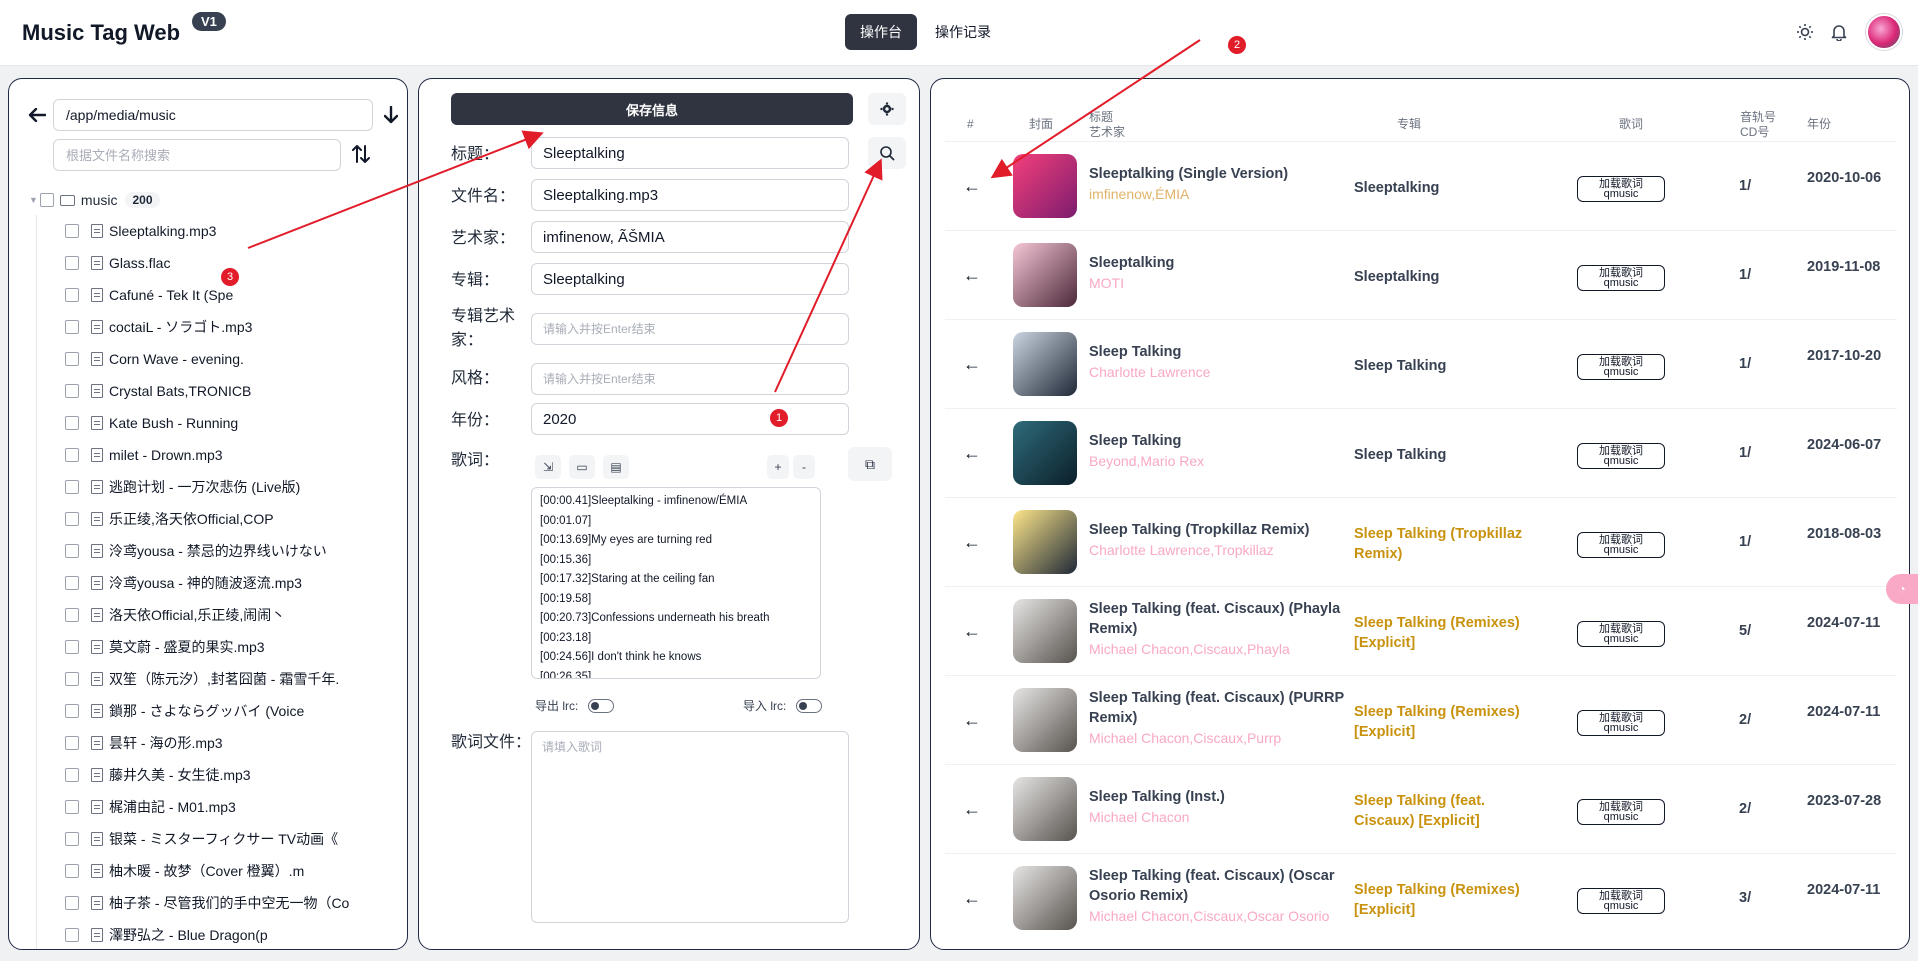  I want to click on file-tree-item: 柚木暖 - 故梦（Cover 橙翼）.m, so click(208, 871).